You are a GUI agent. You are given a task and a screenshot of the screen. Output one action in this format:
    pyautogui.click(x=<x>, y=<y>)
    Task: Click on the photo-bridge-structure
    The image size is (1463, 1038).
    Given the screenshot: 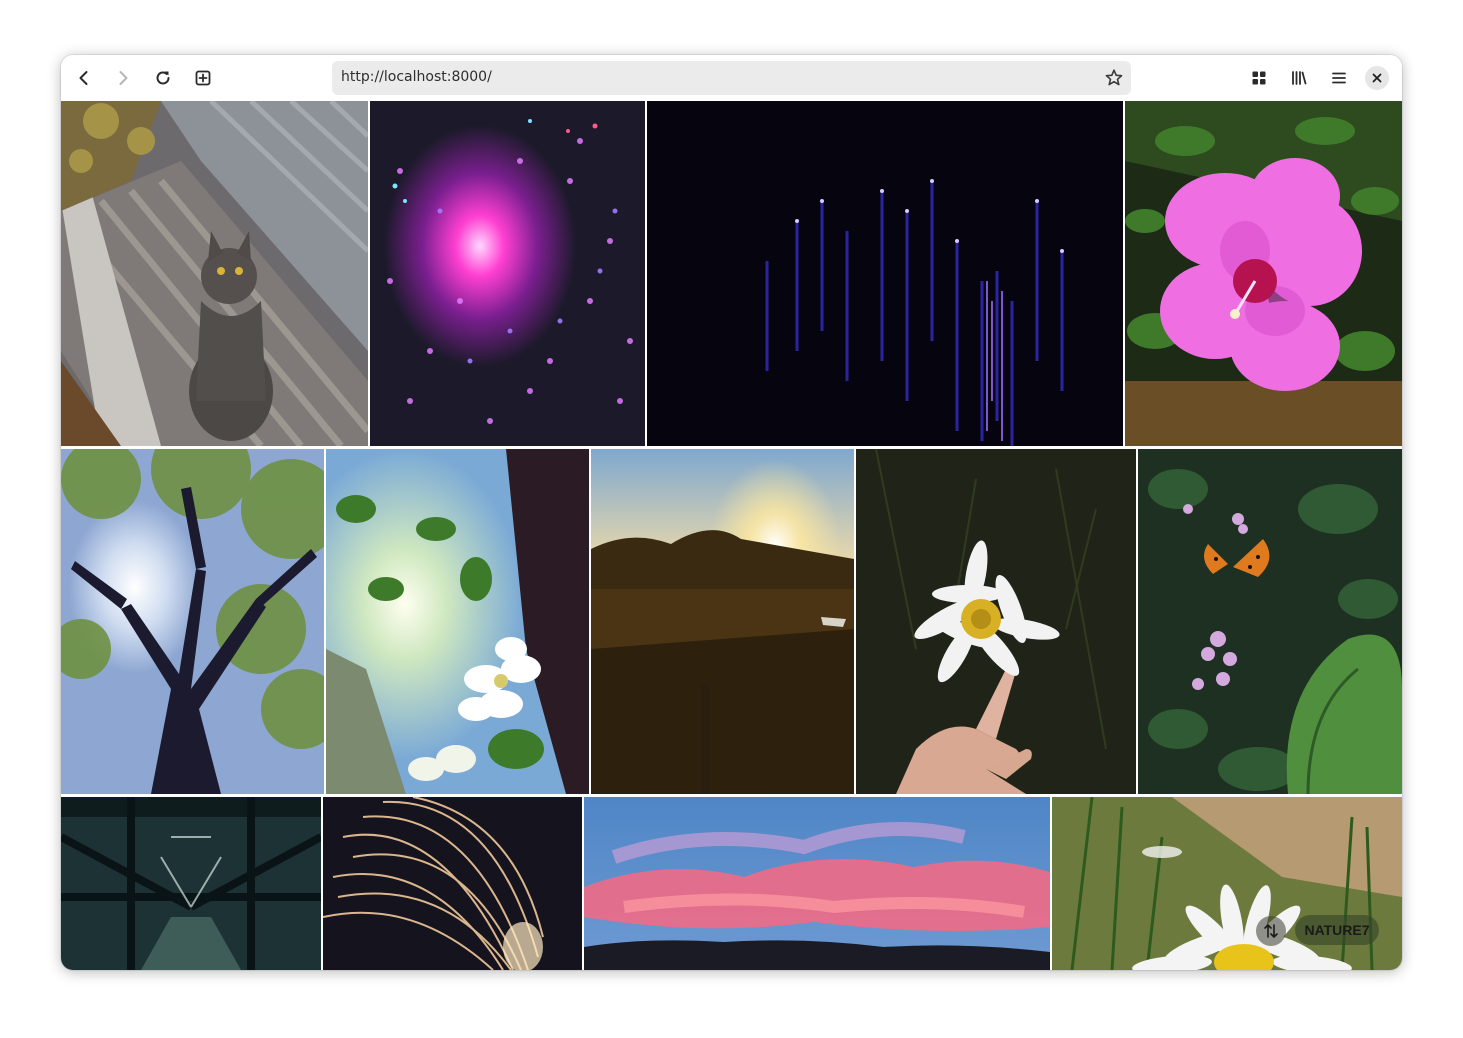 What is the action you would take?
    pyautogui.click(x=191, y=883)
    